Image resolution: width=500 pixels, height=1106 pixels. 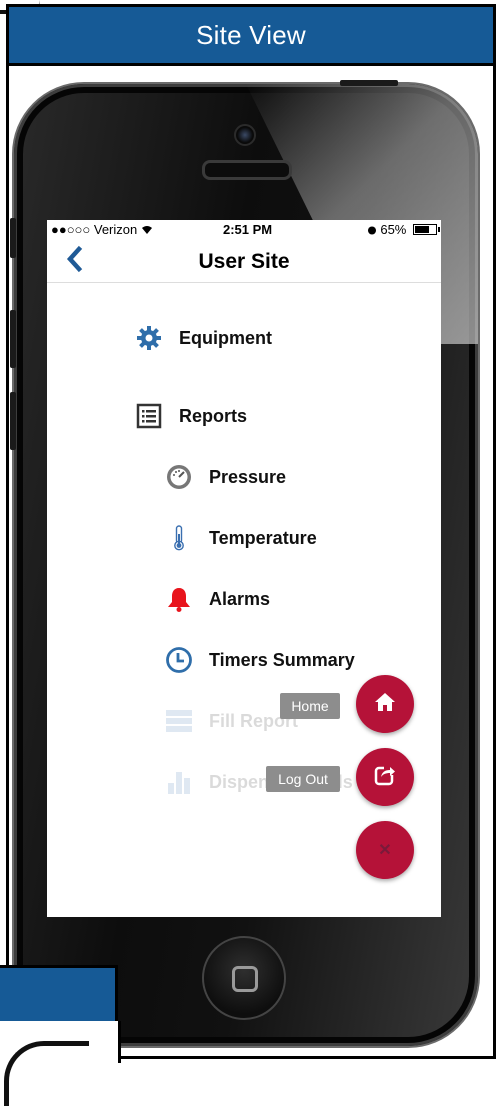 I want to click on clock-icon, so click(x=179, y=660).